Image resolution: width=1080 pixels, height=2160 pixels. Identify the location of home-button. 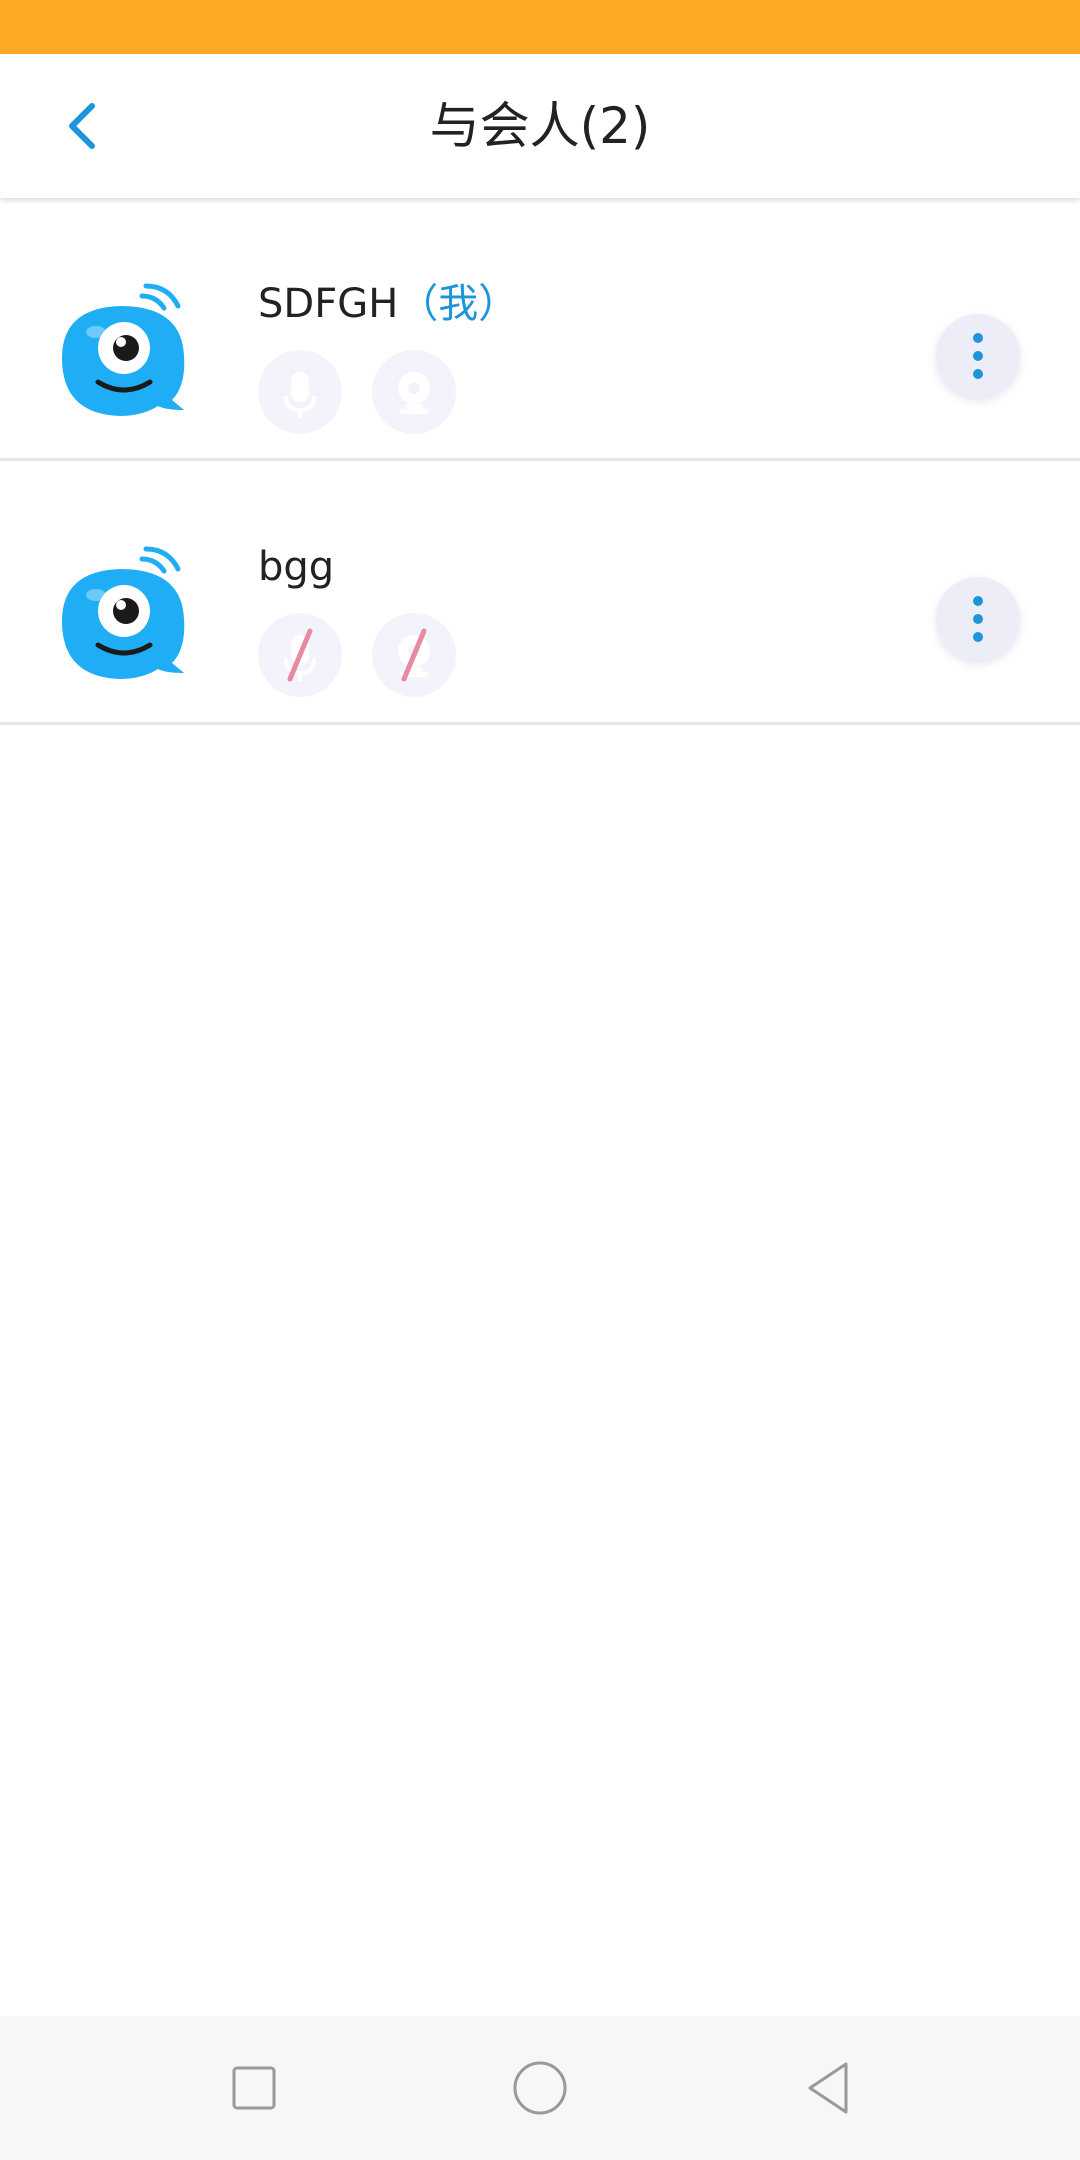
(540, 2088).